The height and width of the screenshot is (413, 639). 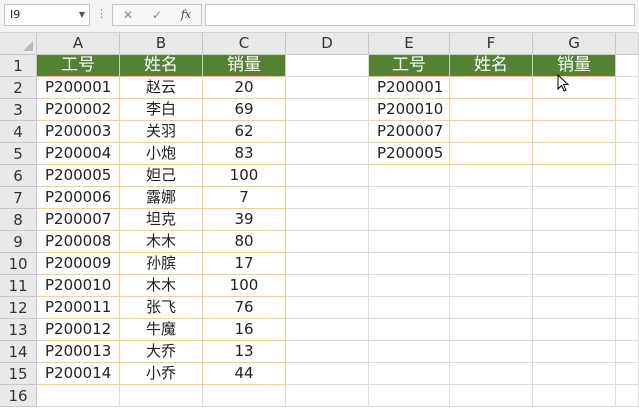 I want to click on cell-d12, so click(x=327, y=308).